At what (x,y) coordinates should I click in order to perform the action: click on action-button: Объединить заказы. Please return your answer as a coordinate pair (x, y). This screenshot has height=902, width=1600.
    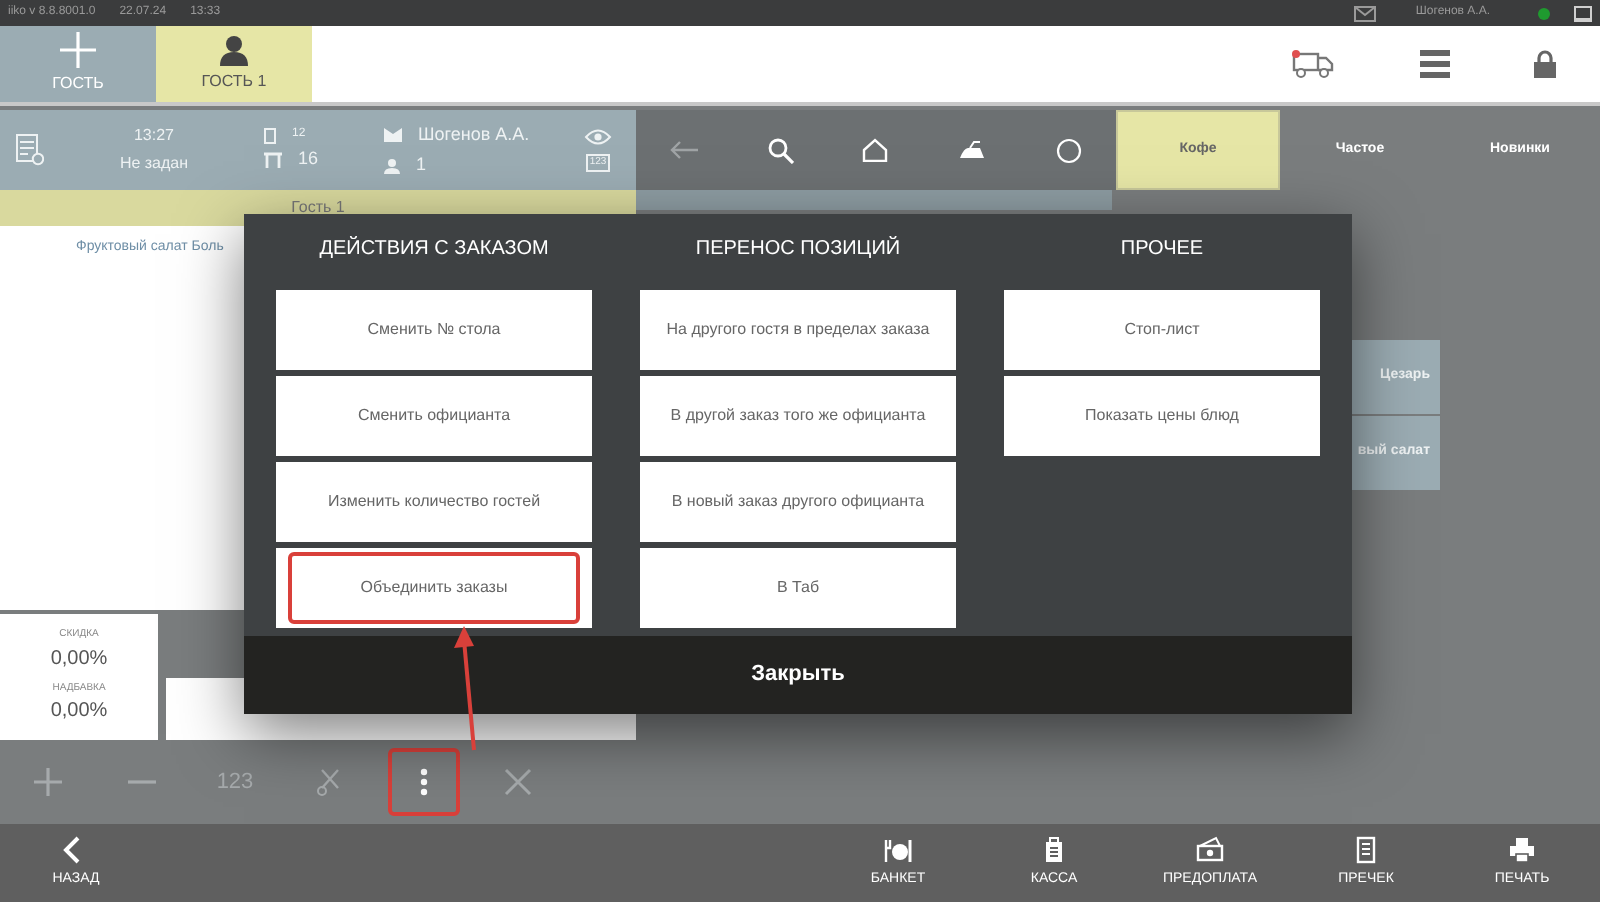
    Looking at the image, I should click on (434, 588).